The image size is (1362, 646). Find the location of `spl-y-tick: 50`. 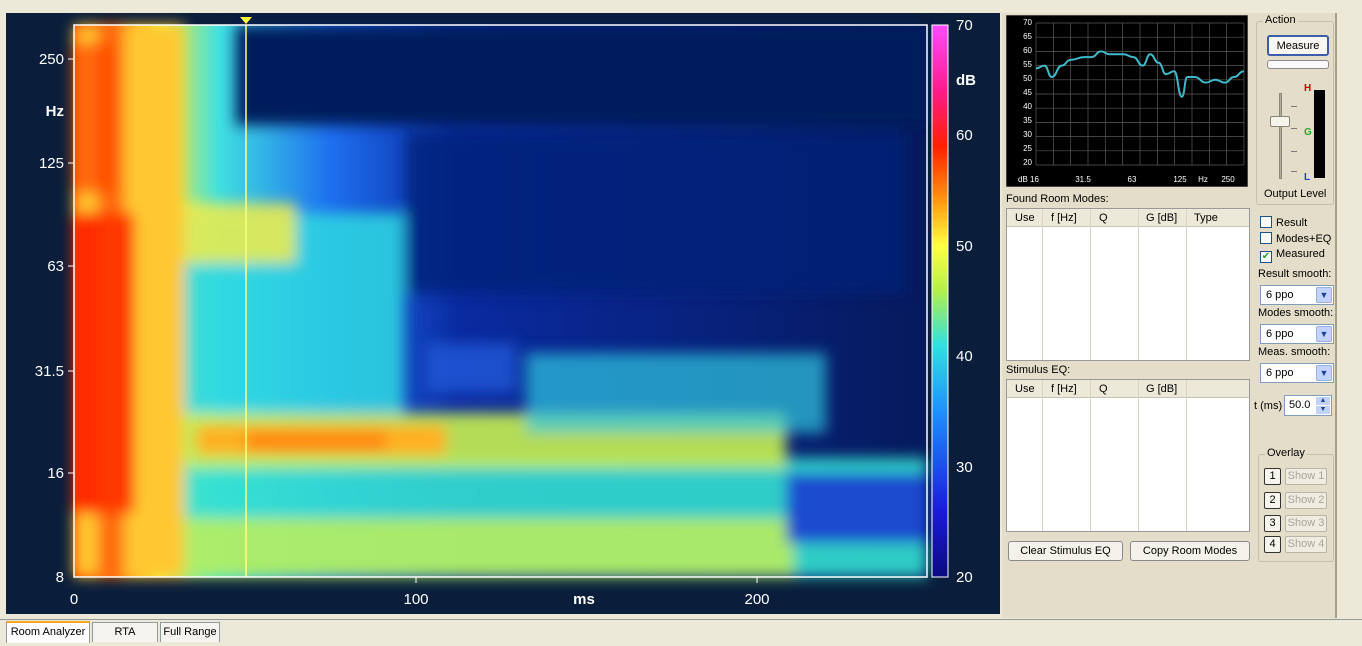

spl-y-tick: 50 is located at coordinates (1027, 78).